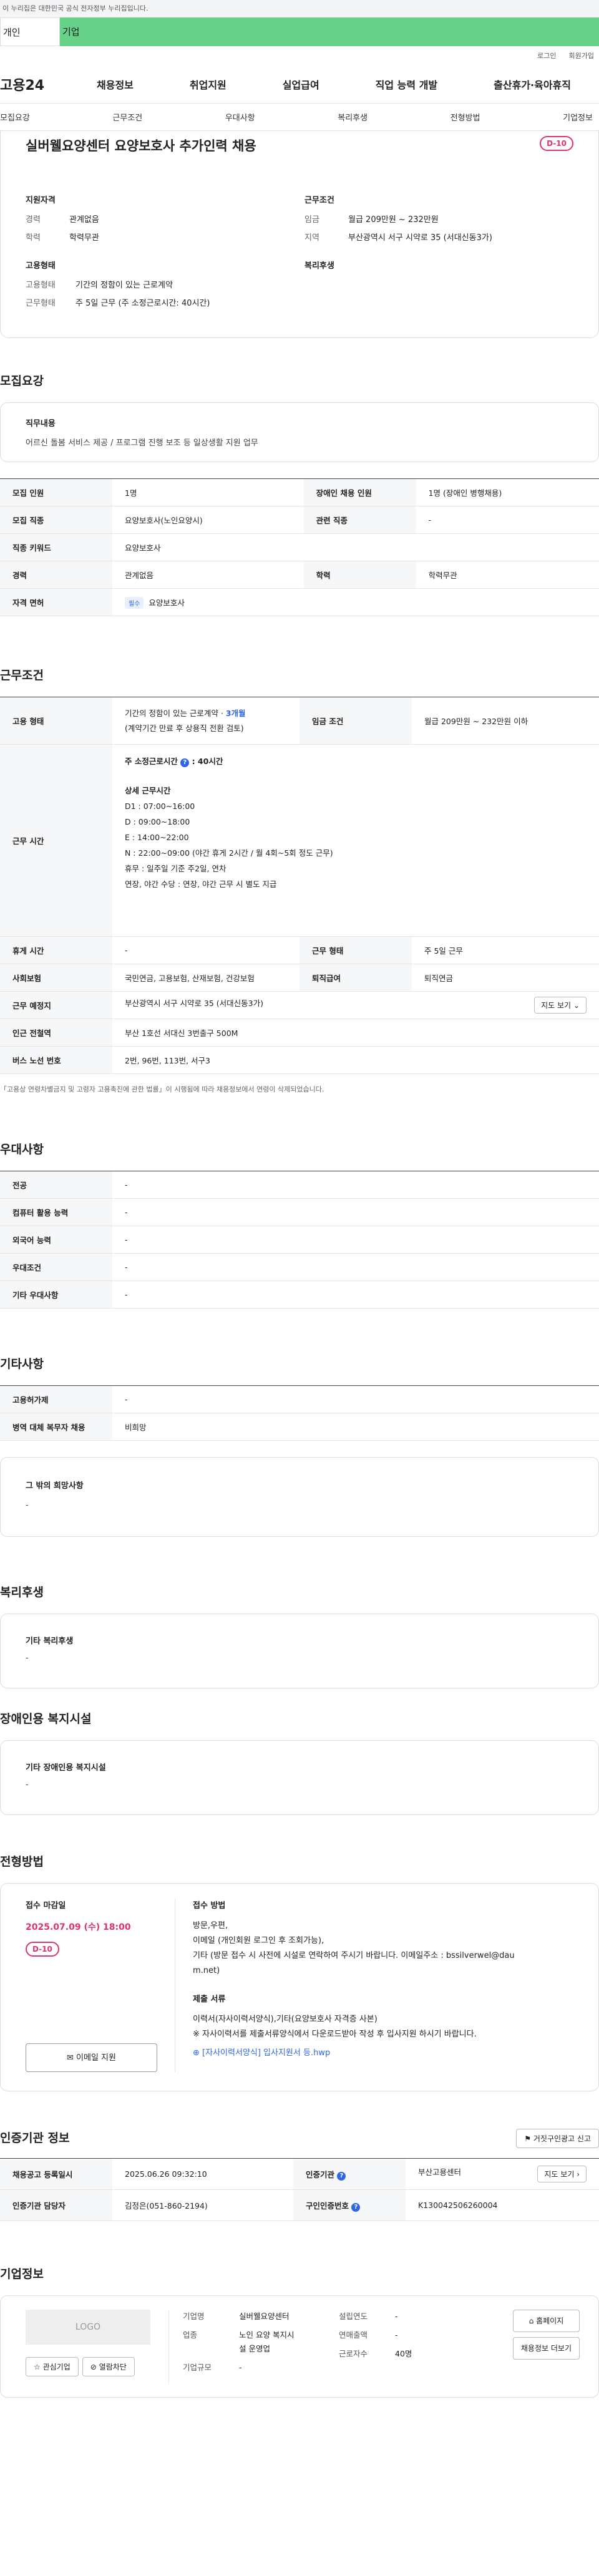 Image resolution: width=599 pixels, height=2576 pixels. I want to click on facility-label: 기타 장애인용 복지시설, so click(66, 1768).